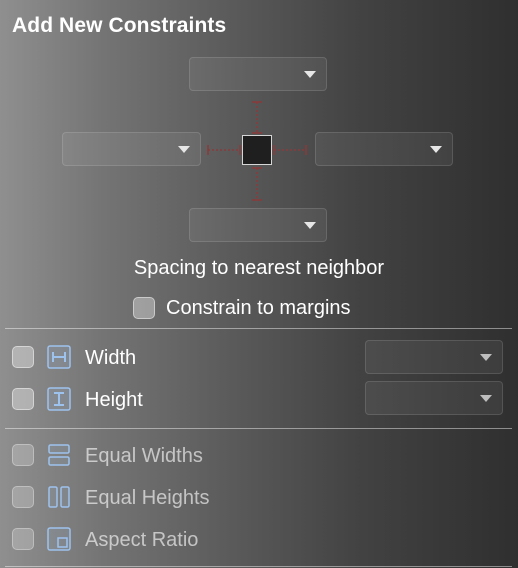 The image size is (518, 568). What do you see at coordinates (59, 357) in the screenshot?
I see `width-constraint-icon` at bounding box center [59, 357].